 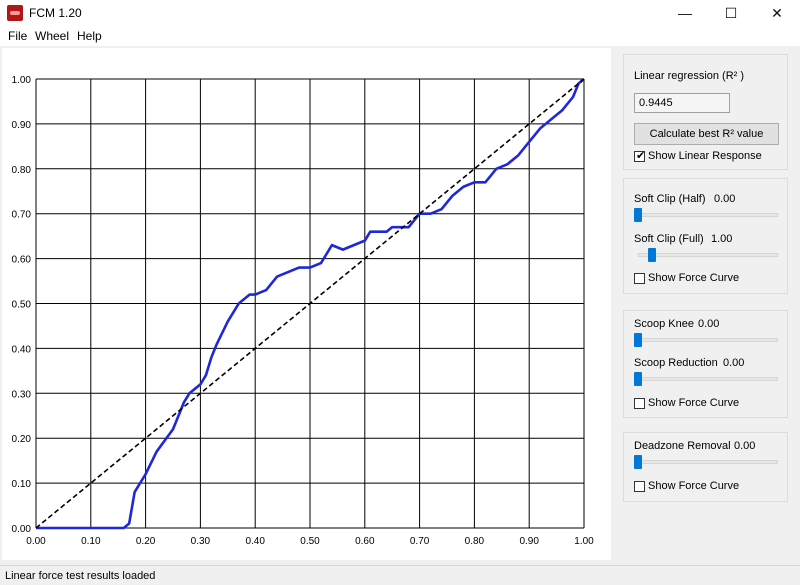 I want to click on soft-clip-show-force-curve-label: Show Force Curve, so click(x=694, y=278).